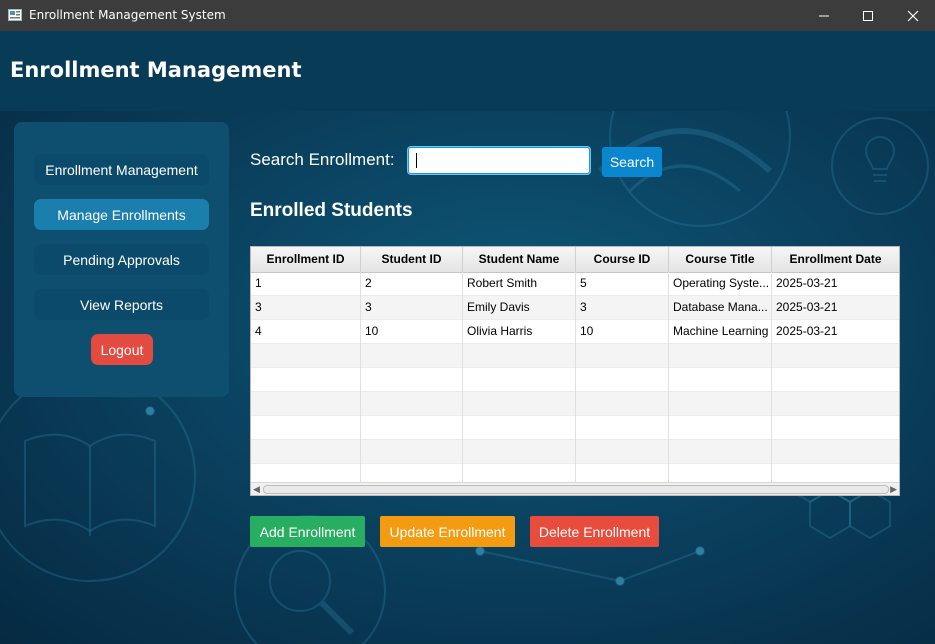 The width and height of the screenshot is (935, 644). What do you see at coordinates (622, 259) in the screenshot?
I see `column-header-course-id: Course ID` at bounding box center [622, 259].